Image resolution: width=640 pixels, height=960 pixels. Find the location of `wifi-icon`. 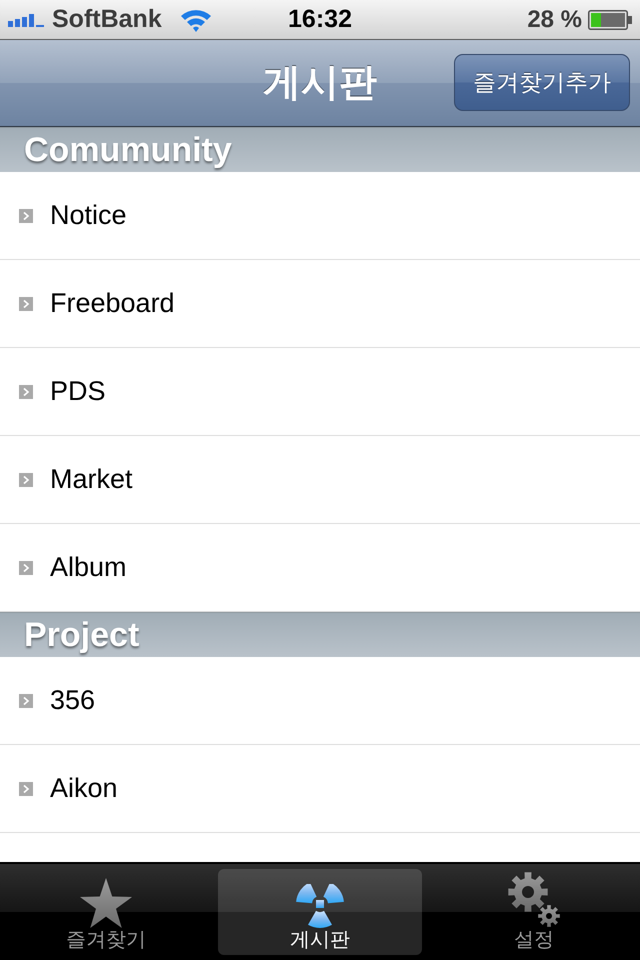

wifi-icon is located at coordinates (196, 20).